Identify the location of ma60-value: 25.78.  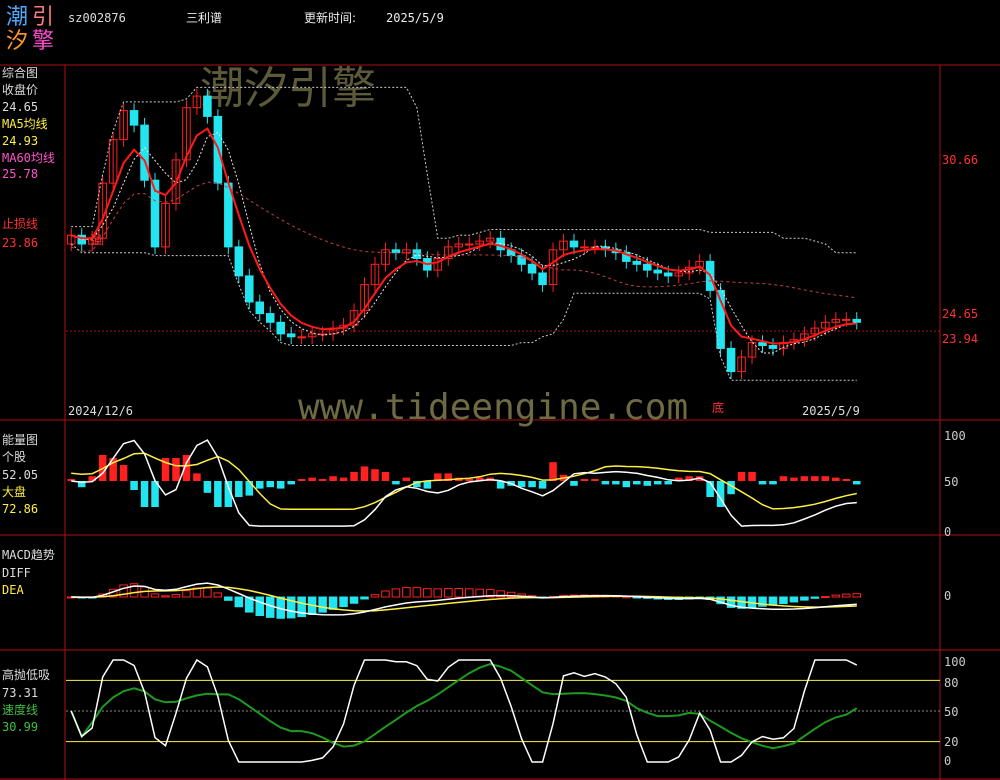
(20, 174).